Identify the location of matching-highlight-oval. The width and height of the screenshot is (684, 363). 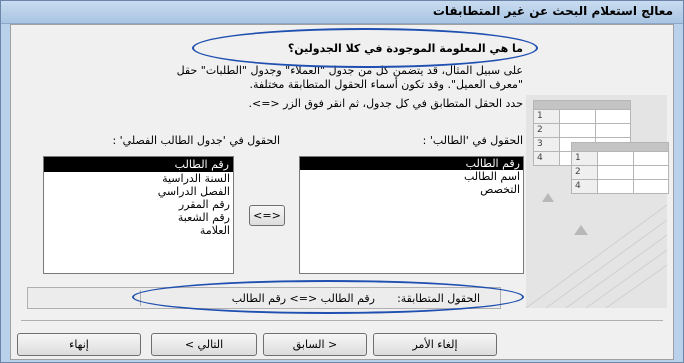
(328, 297).